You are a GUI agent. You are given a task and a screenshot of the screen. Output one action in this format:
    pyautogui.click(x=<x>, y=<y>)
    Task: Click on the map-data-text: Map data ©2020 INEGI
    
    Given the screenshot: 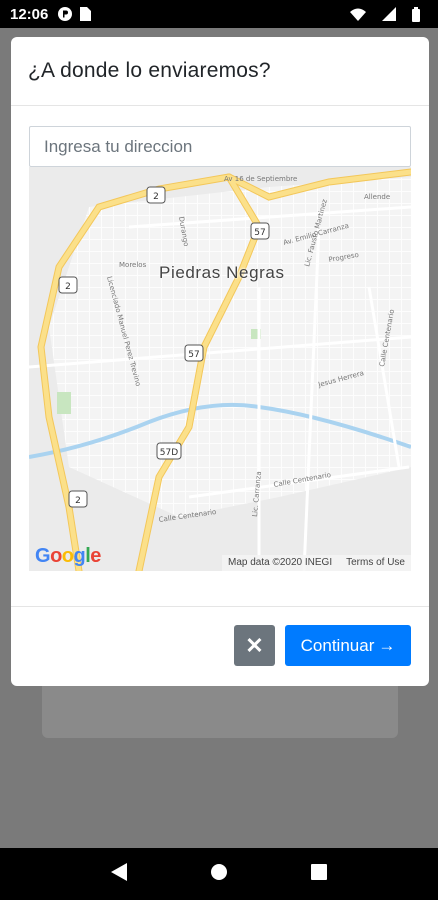 What is the action you would take?
    pyautogui.click(x=280, y=562)
    